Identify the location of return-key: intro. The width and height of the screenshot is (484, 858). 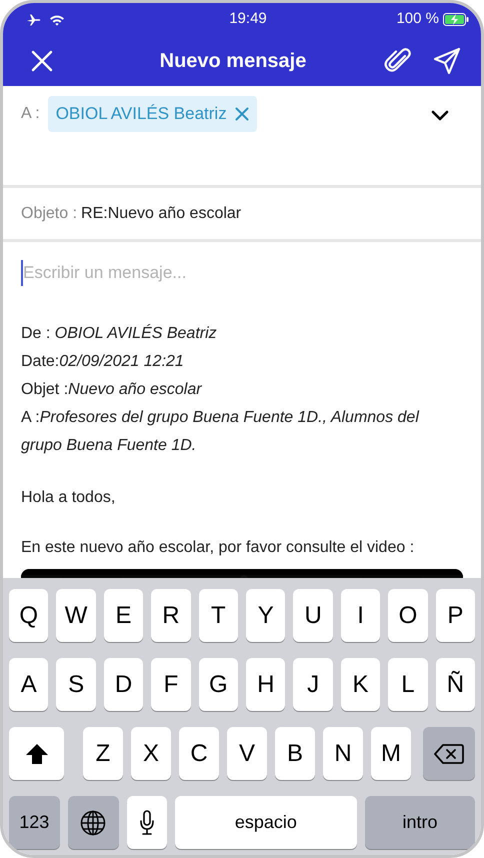
(420, 822).